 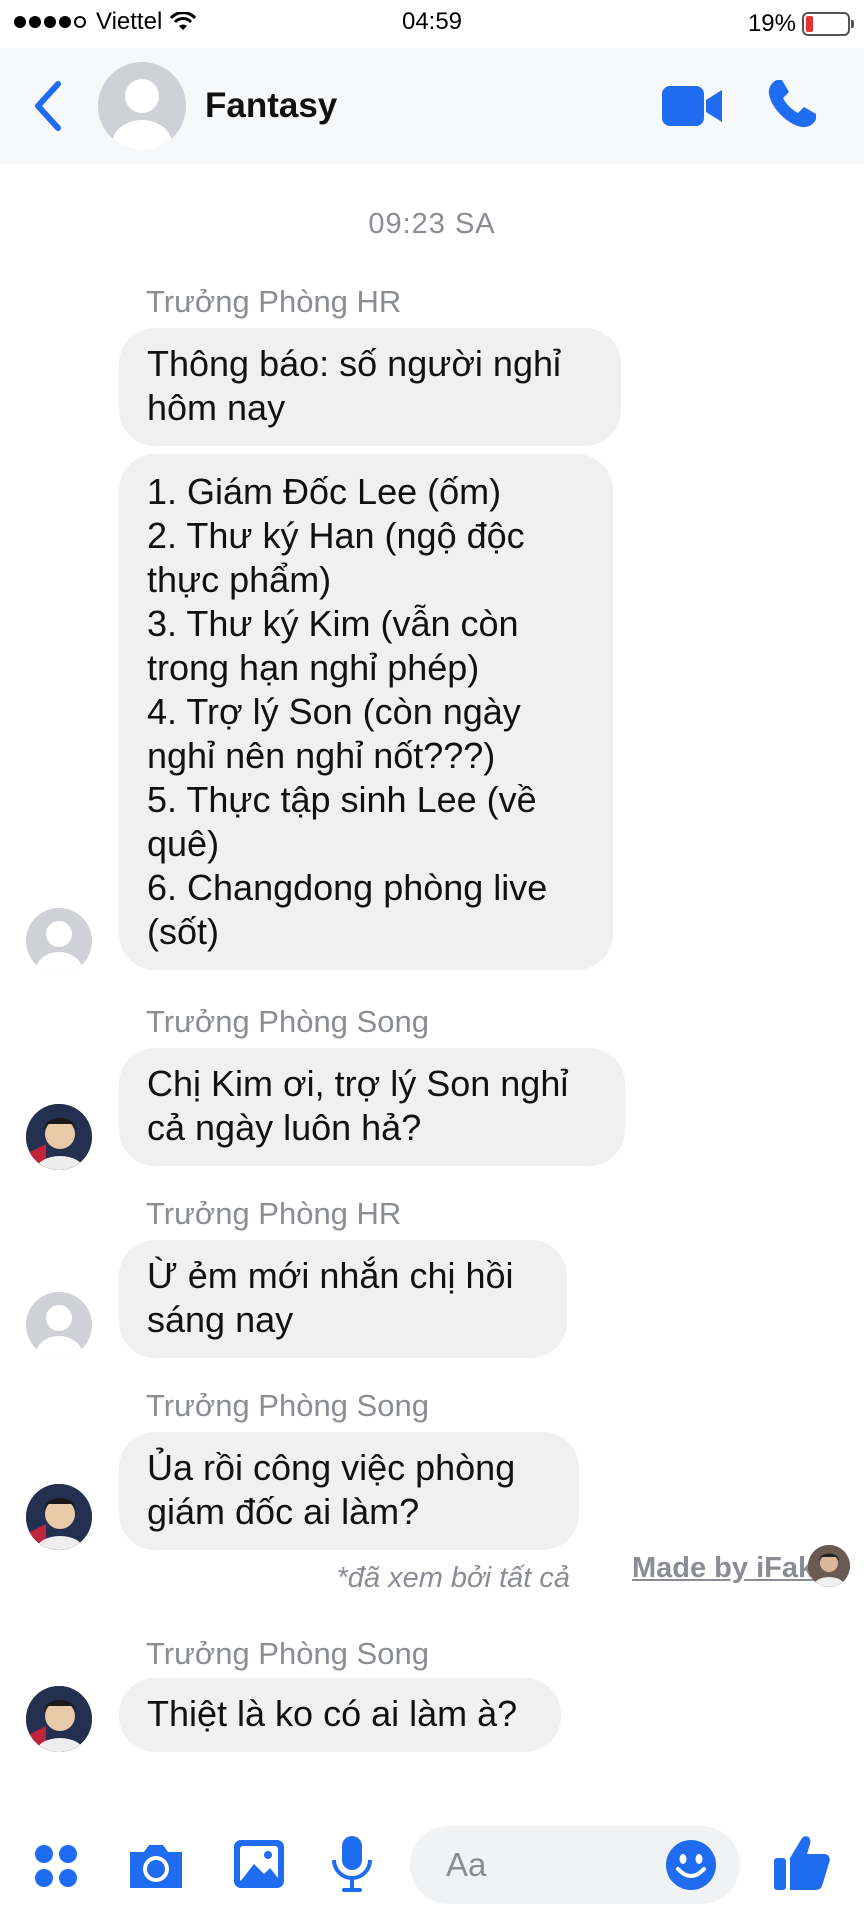 What do you see at coordinates (336, 535) in the screenshot?
I see `message-text: 2. Thư ký Han (ngộ độc` at bounding box center [336, 535].